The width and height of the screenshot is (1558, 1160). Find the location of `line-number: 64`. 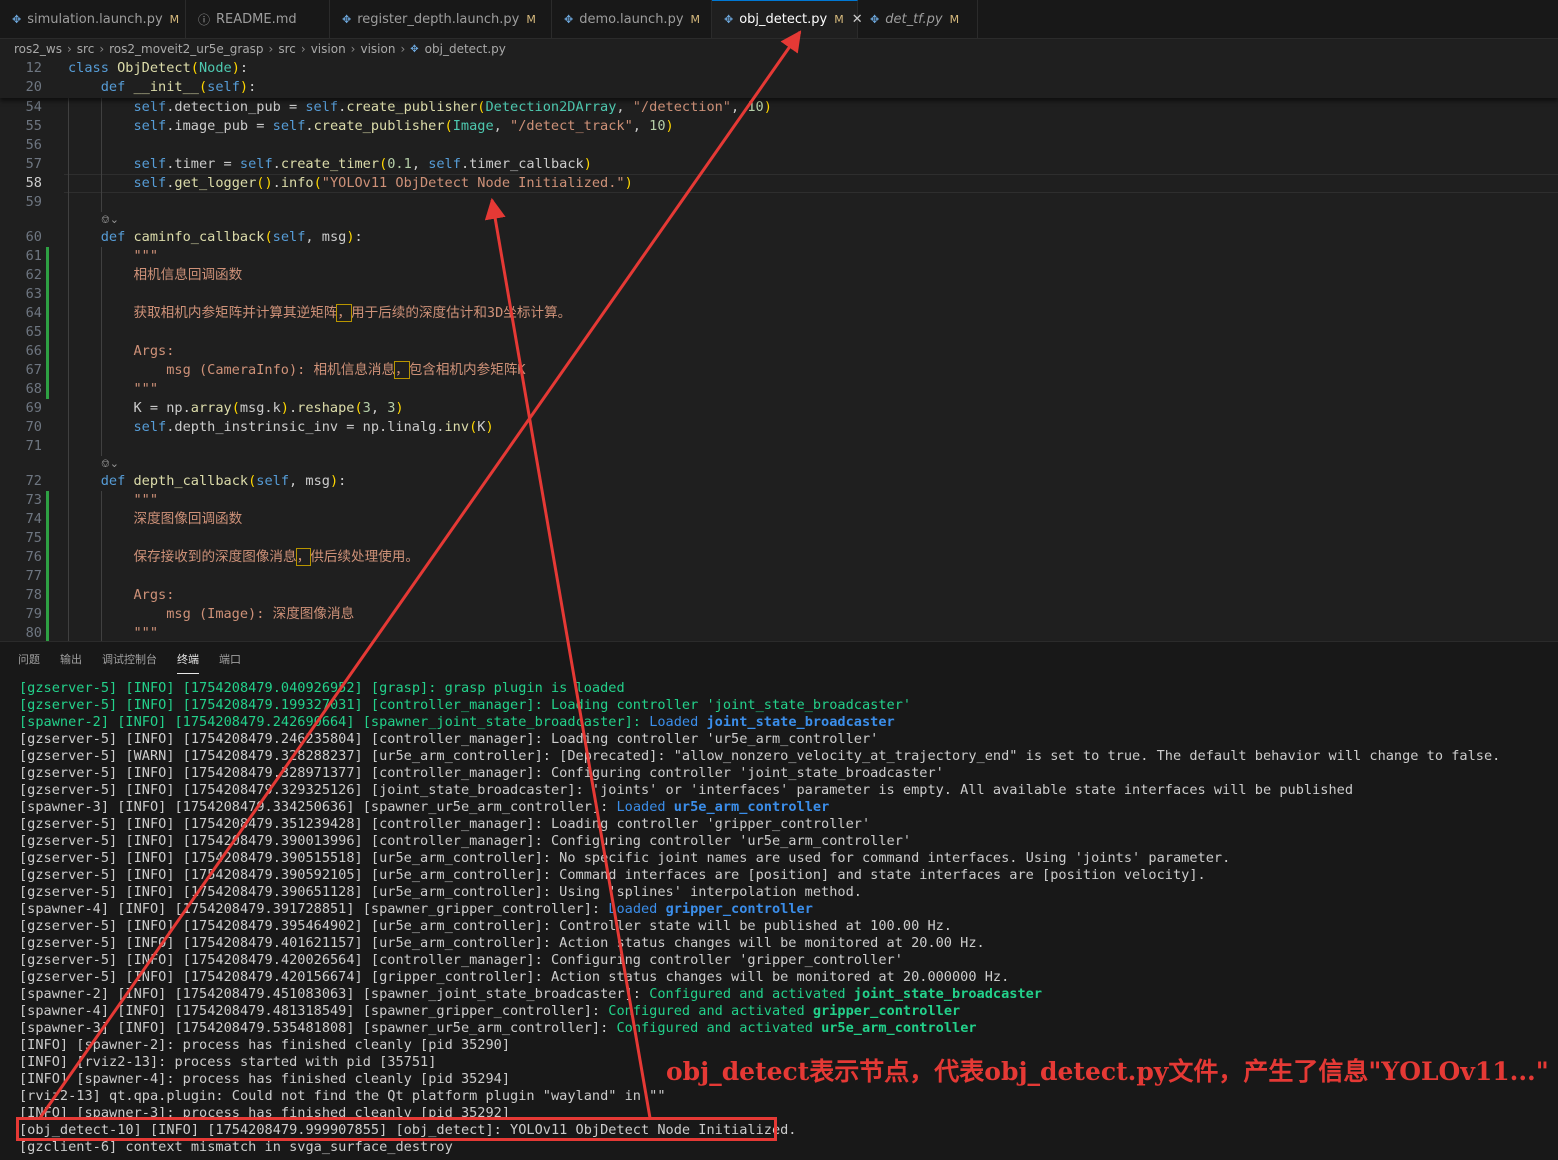

line-number: 64 is located at coordinates (33, 313).